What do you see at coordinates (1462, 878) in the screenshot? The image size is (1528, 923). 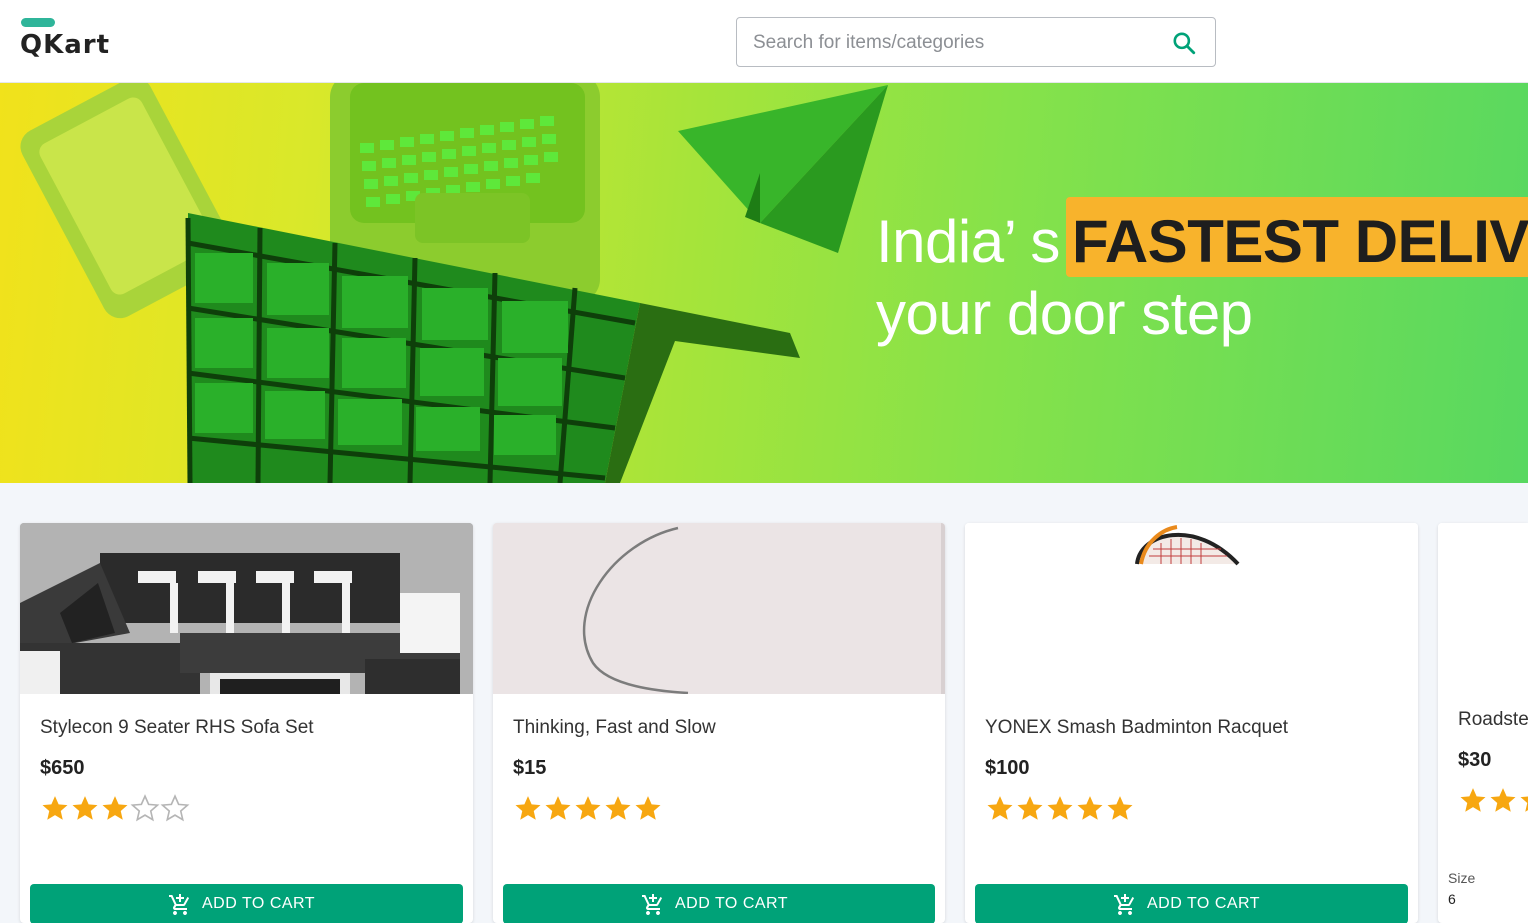 I see `size-label: Size` at bounding box center [1462, 878].